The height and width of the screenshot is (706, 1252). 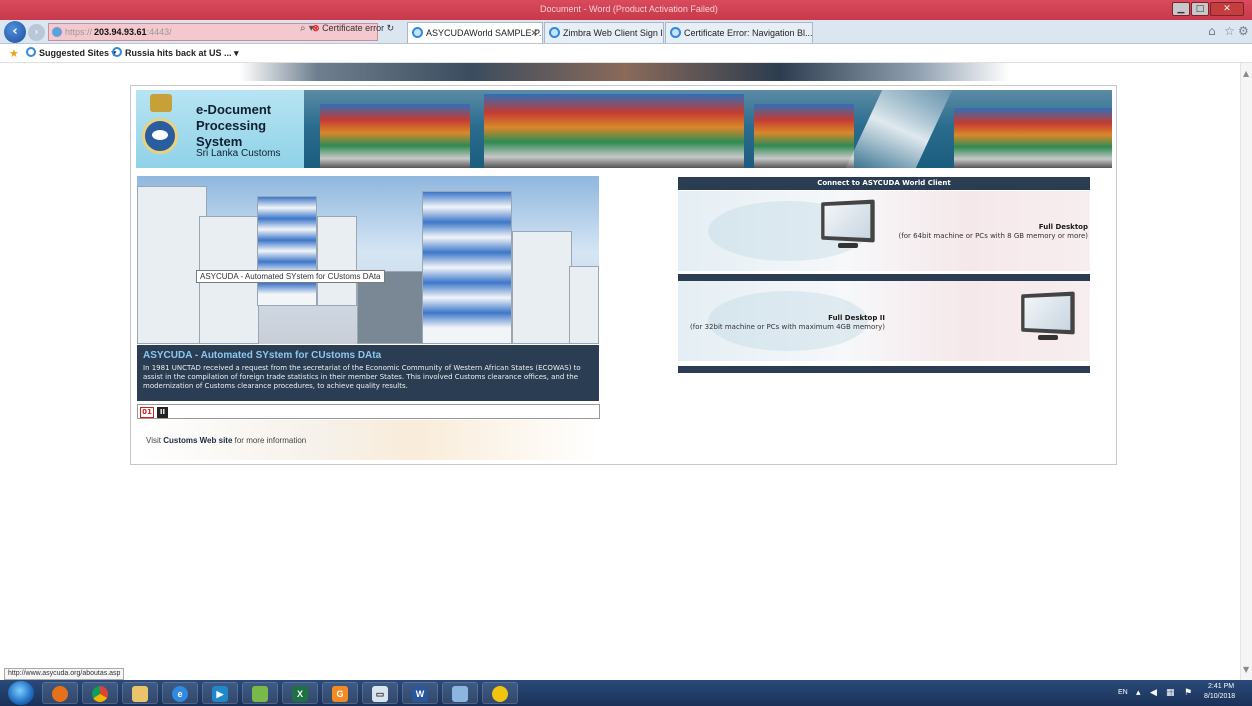 What do you see at coordinates (36, 32) in the screenshot?
I see `forward-icon: ›` at bounding box center [36, 32].